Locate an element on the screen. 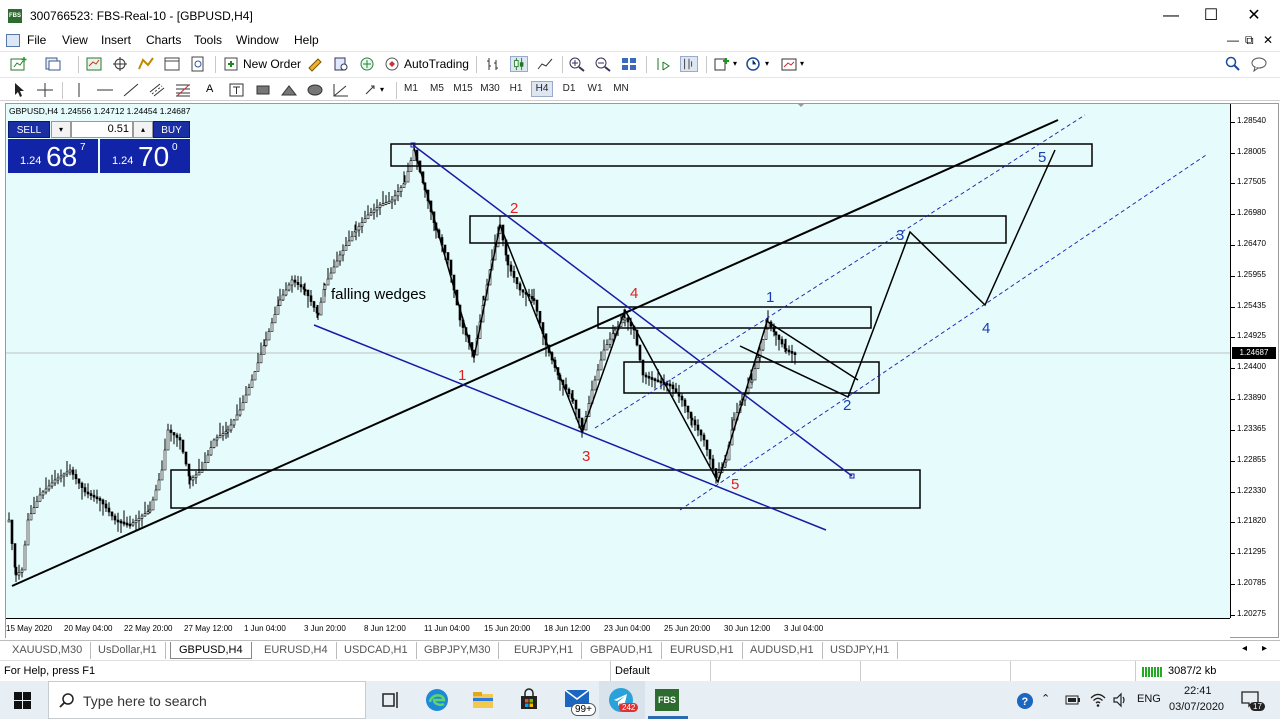 This screenshot has width=1280, height=719. triangle-icon is located at coordinates (289, 90).